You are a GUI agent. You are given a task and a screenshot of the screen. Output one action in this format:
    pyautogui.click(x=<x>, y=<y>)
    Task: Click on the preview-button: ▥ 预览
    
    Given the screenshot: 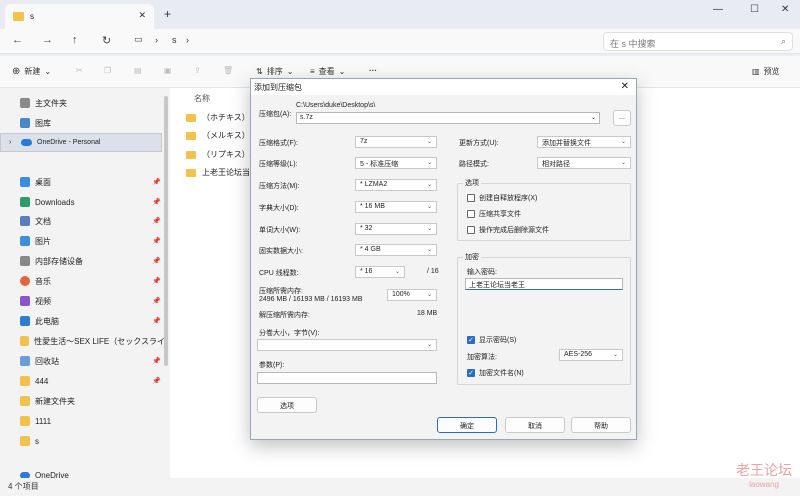 What is the action you would take?
    pyautogui.click(x=766, y=71)
    